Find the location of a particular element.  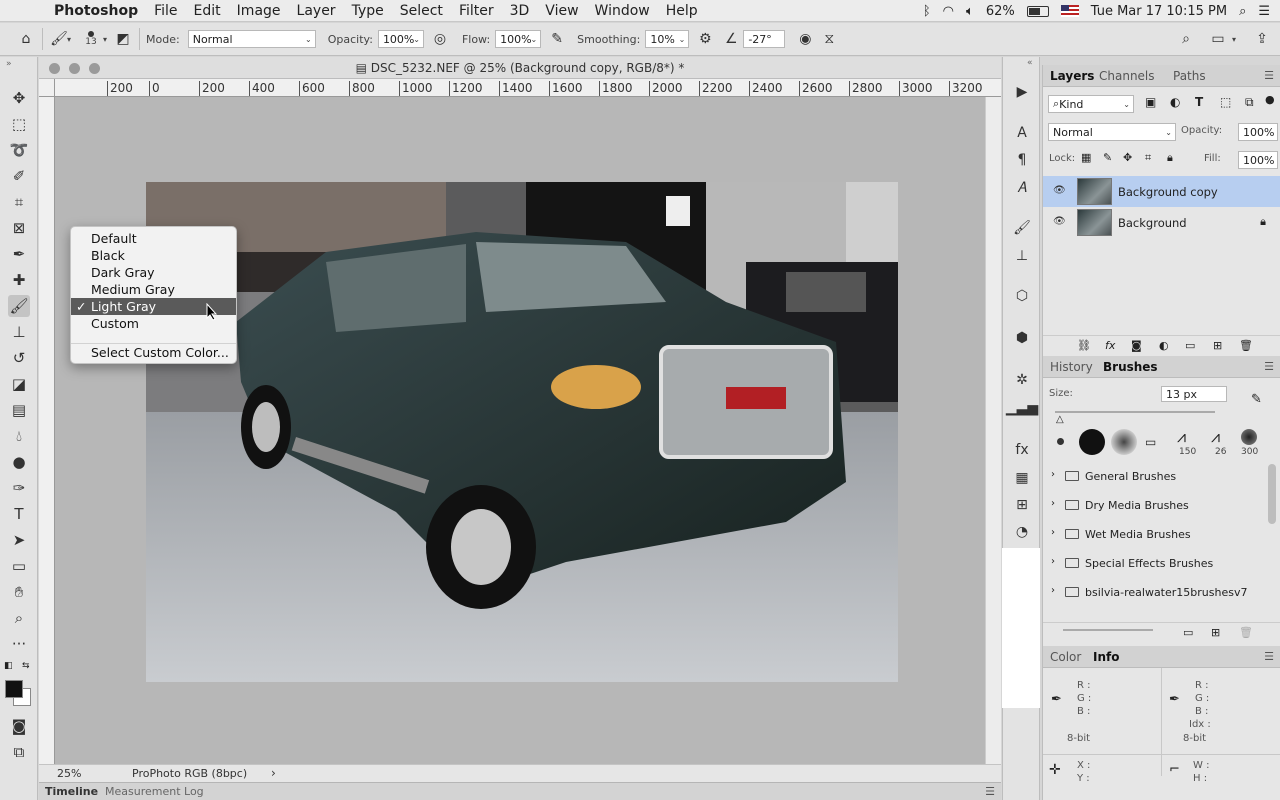

menu-filter: Filter is located at coordinates (476, 11).